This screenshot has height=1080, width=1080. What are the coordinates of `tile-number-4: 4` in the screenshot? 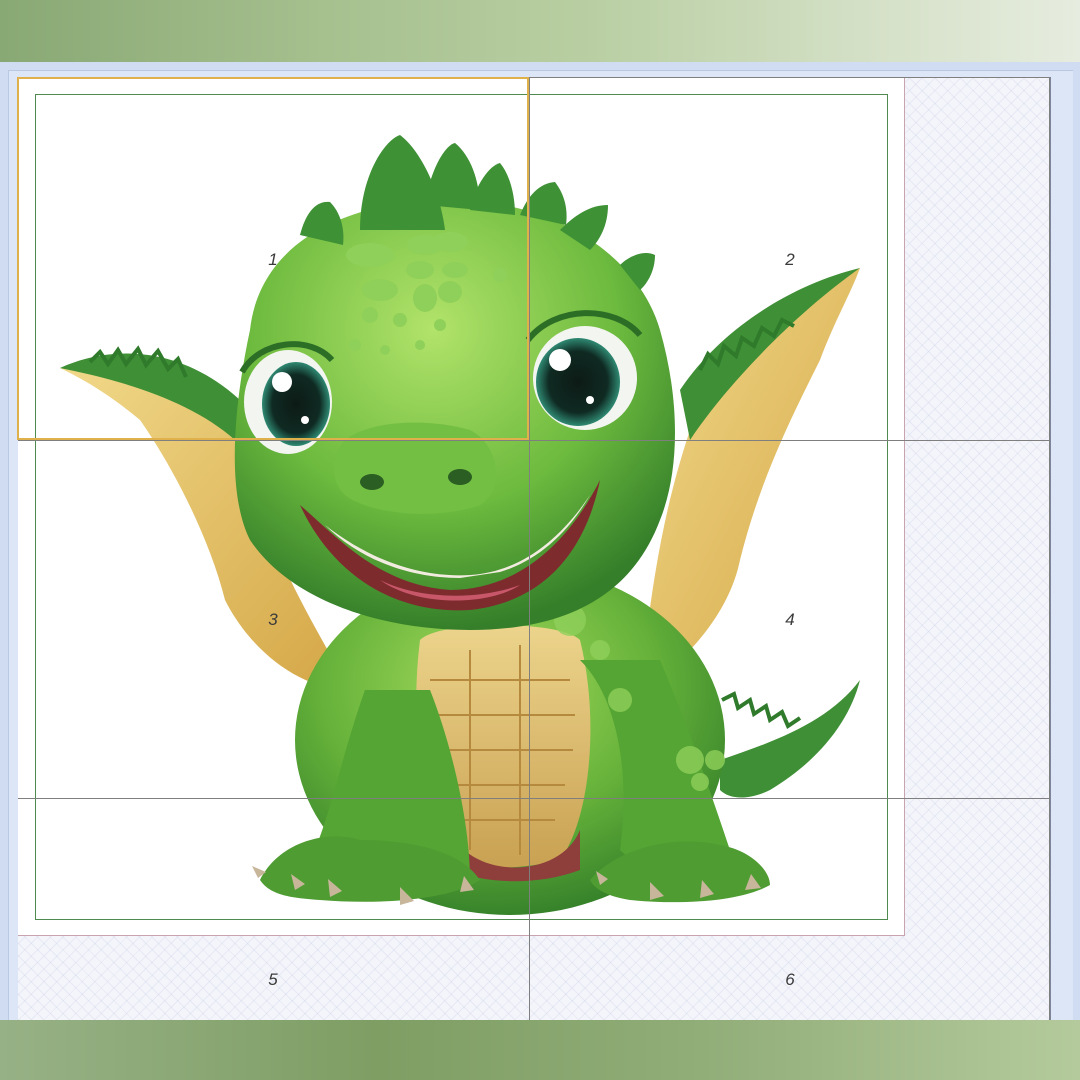 It's located at (789, 619).